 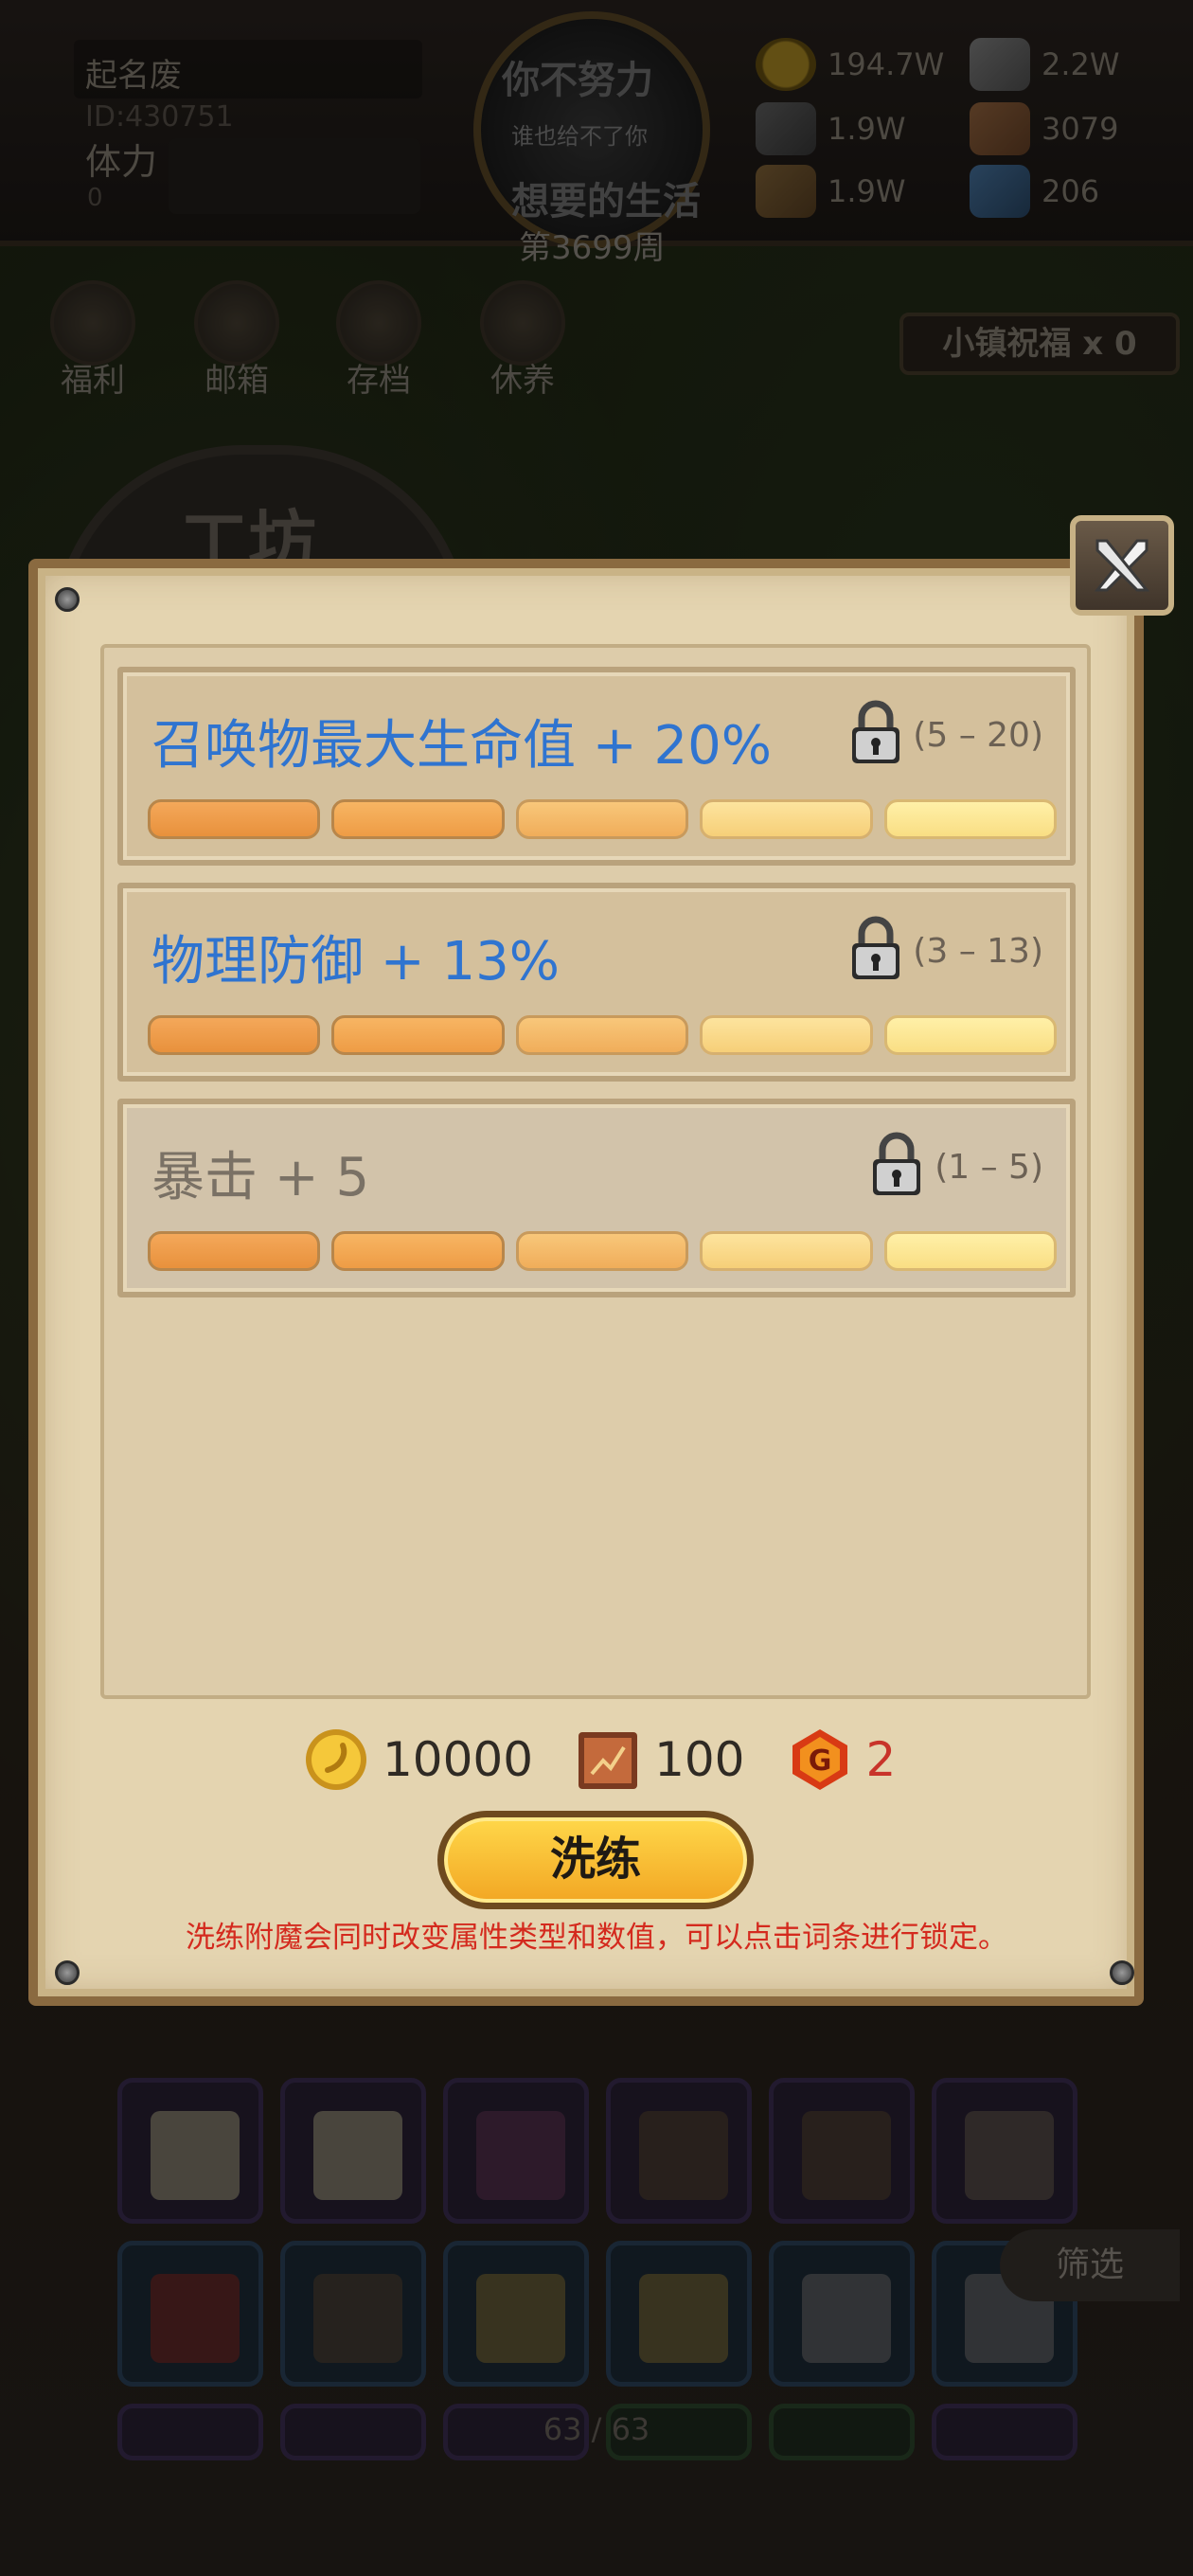 I want to click on attribute-text: 召唤物最大生命值 + 20%, so click(x=461, y=746).